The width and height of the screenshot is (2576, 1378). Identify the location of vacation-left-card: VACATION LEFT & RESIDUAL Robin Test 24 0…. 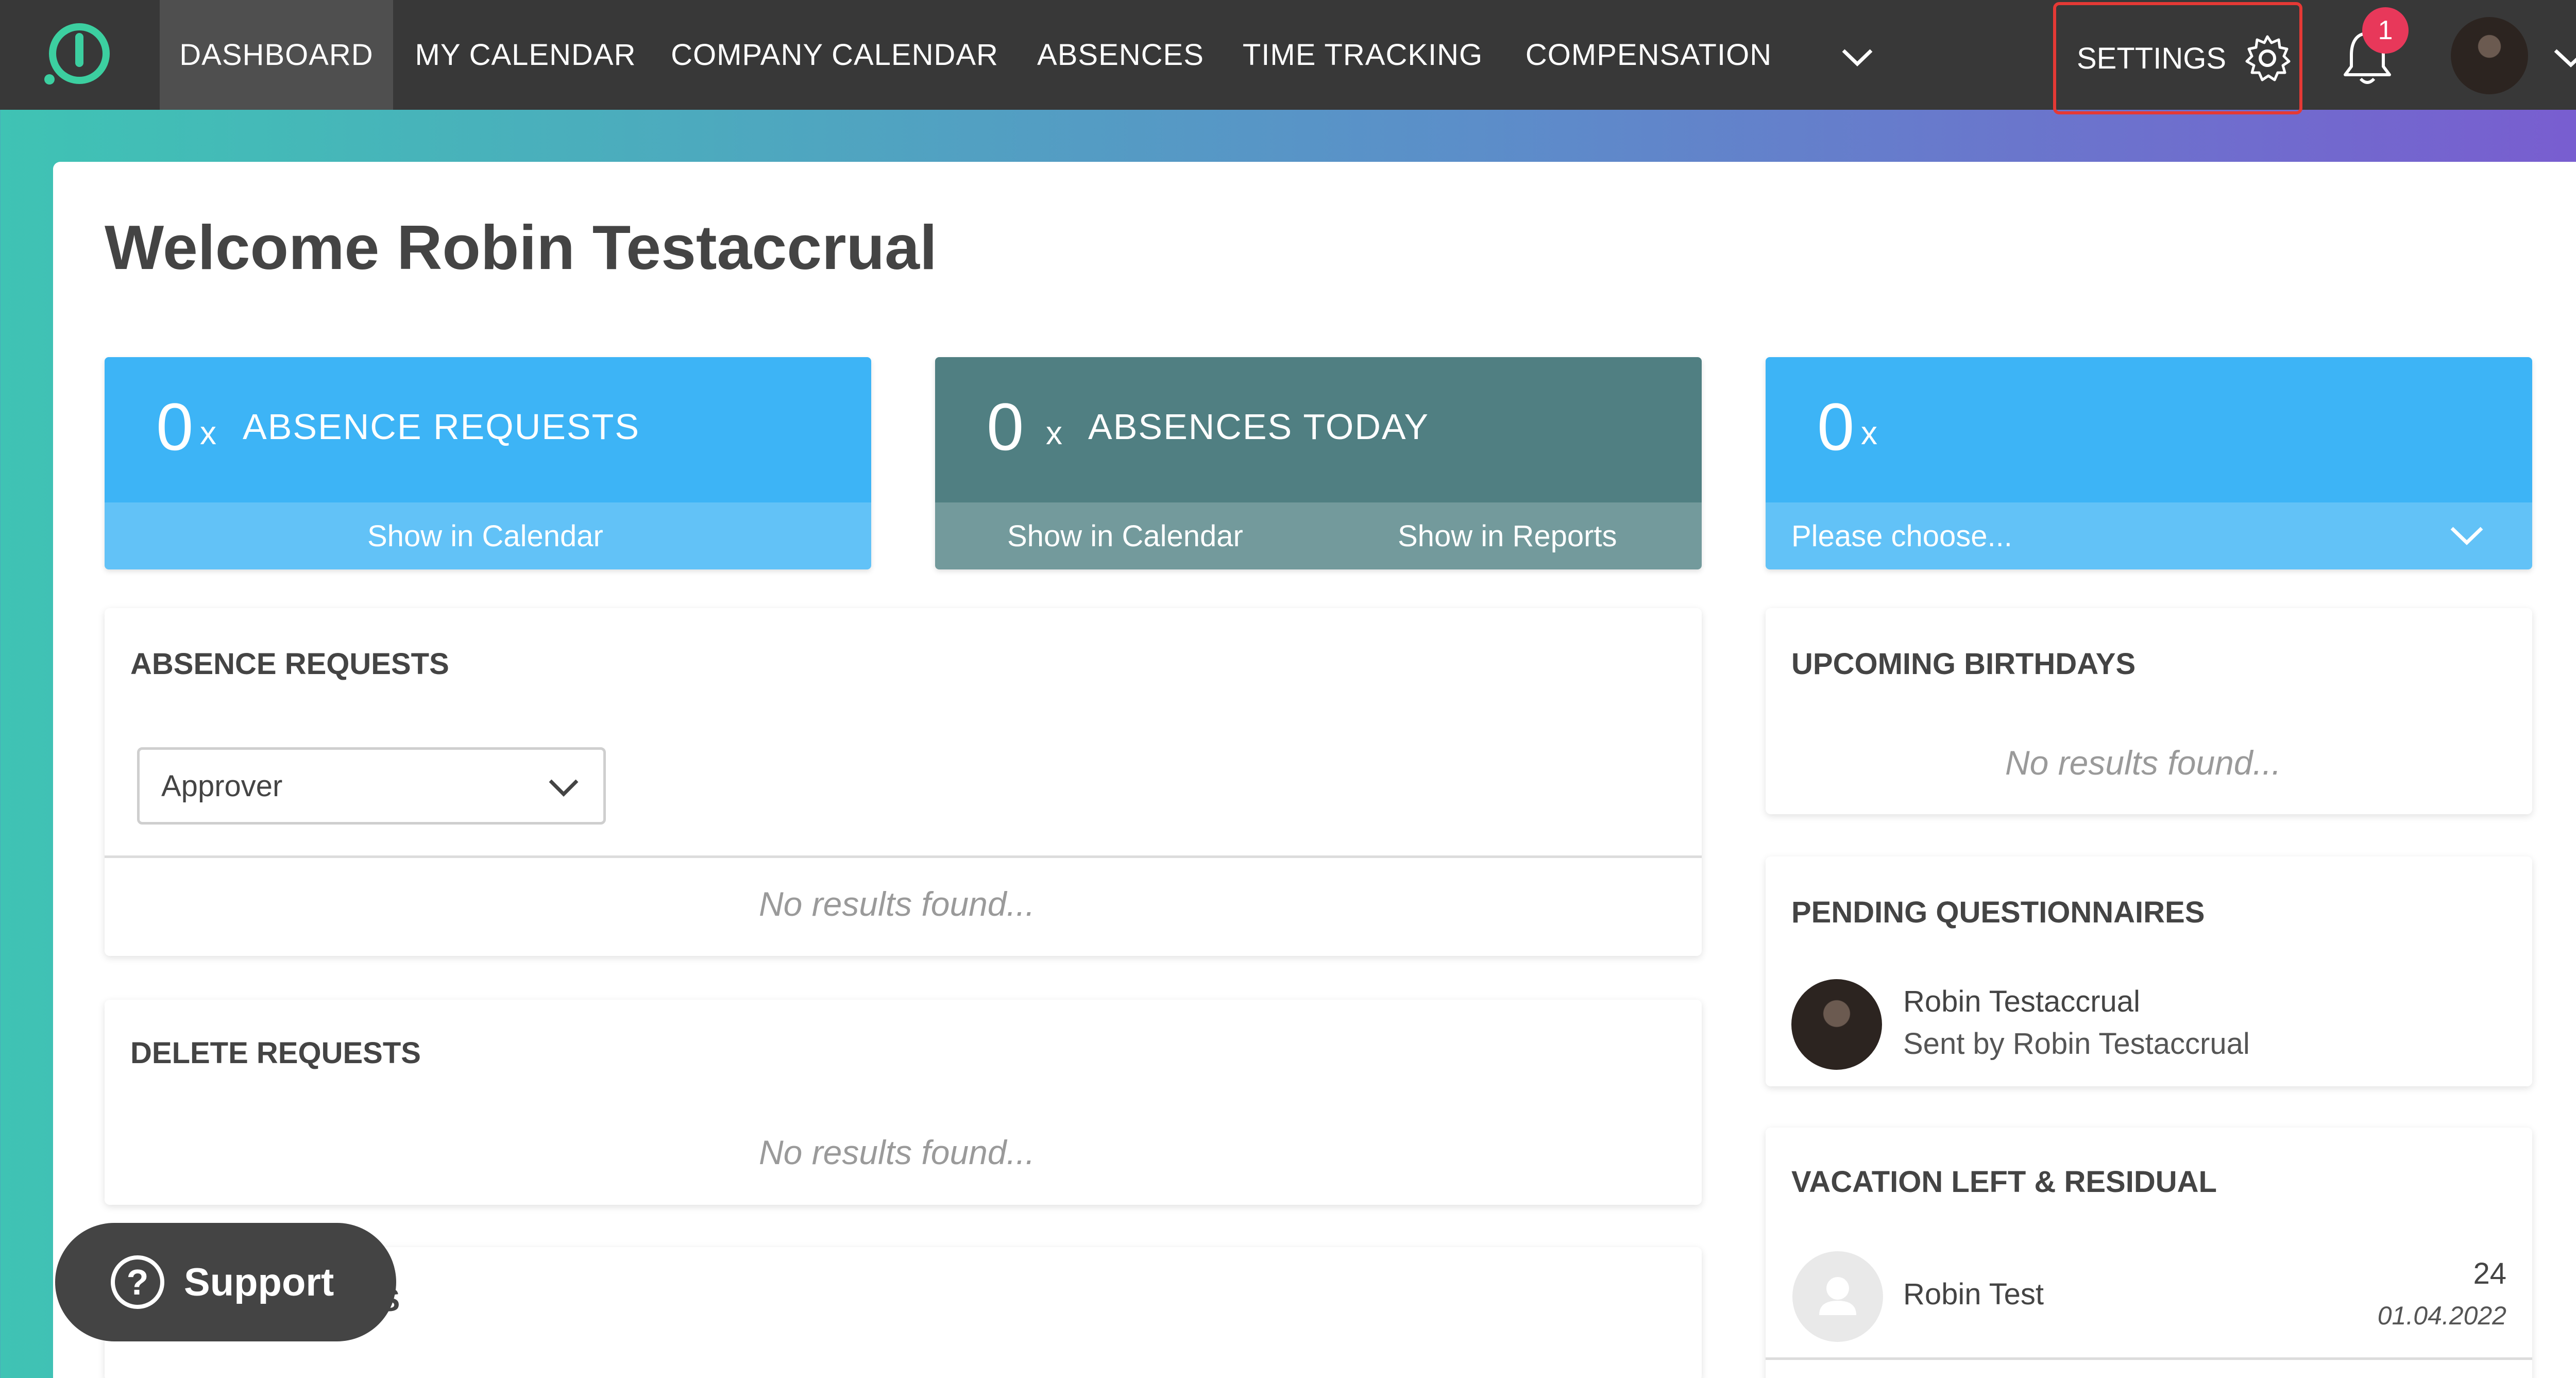
(2149, 1253).